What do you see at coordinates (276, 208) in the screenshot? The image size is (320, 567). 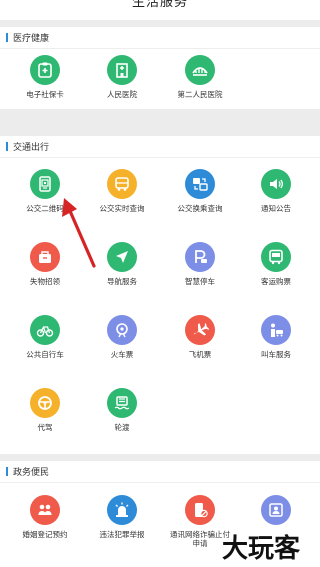 I see `service-label: 通知公告` at bounding box center [276, 208].